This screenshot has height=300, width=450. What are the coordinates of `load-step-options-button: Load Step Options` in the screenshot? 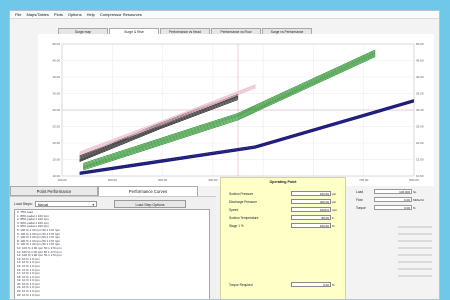 It's located at (150, 204).